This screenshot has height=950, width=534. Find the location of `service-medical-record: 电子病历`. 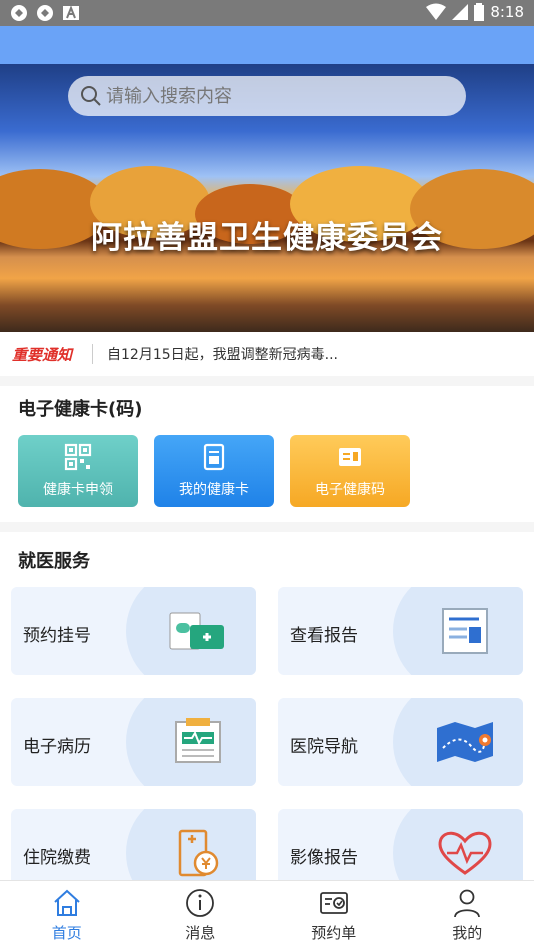

service-medical-record: 电子病历 is located at coordinates (133, 742).